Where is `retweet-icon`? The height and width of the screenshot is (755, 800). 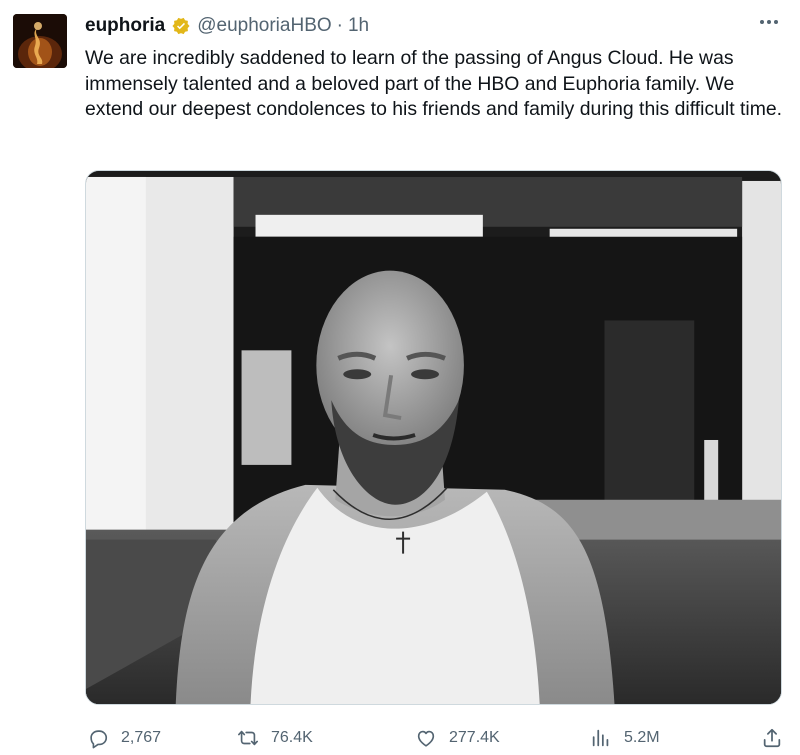
retweet-icon is located at coordinates (248, 738).